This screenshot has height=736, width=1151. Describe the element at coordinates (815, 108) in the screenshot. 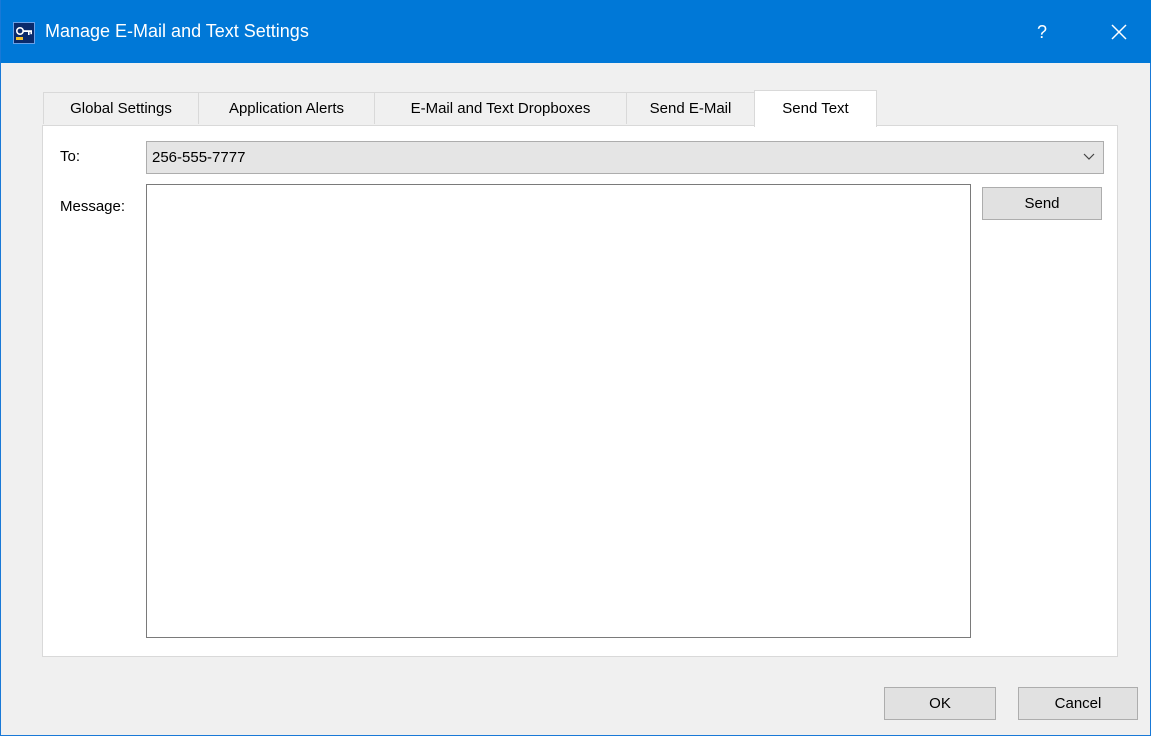

I see `tab-send-text: Send Text` at that location.